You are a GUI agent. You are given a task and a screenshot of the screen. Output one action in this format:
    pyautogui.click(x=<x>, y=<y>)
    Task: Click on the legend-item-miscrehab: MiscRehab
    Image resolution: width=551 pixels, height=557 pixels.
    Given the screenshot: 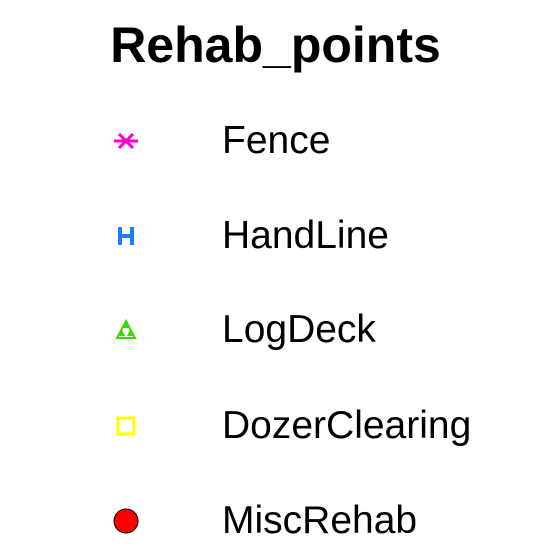 What is the action you would take?
    pyautogui.click(x=275, y=521)
    